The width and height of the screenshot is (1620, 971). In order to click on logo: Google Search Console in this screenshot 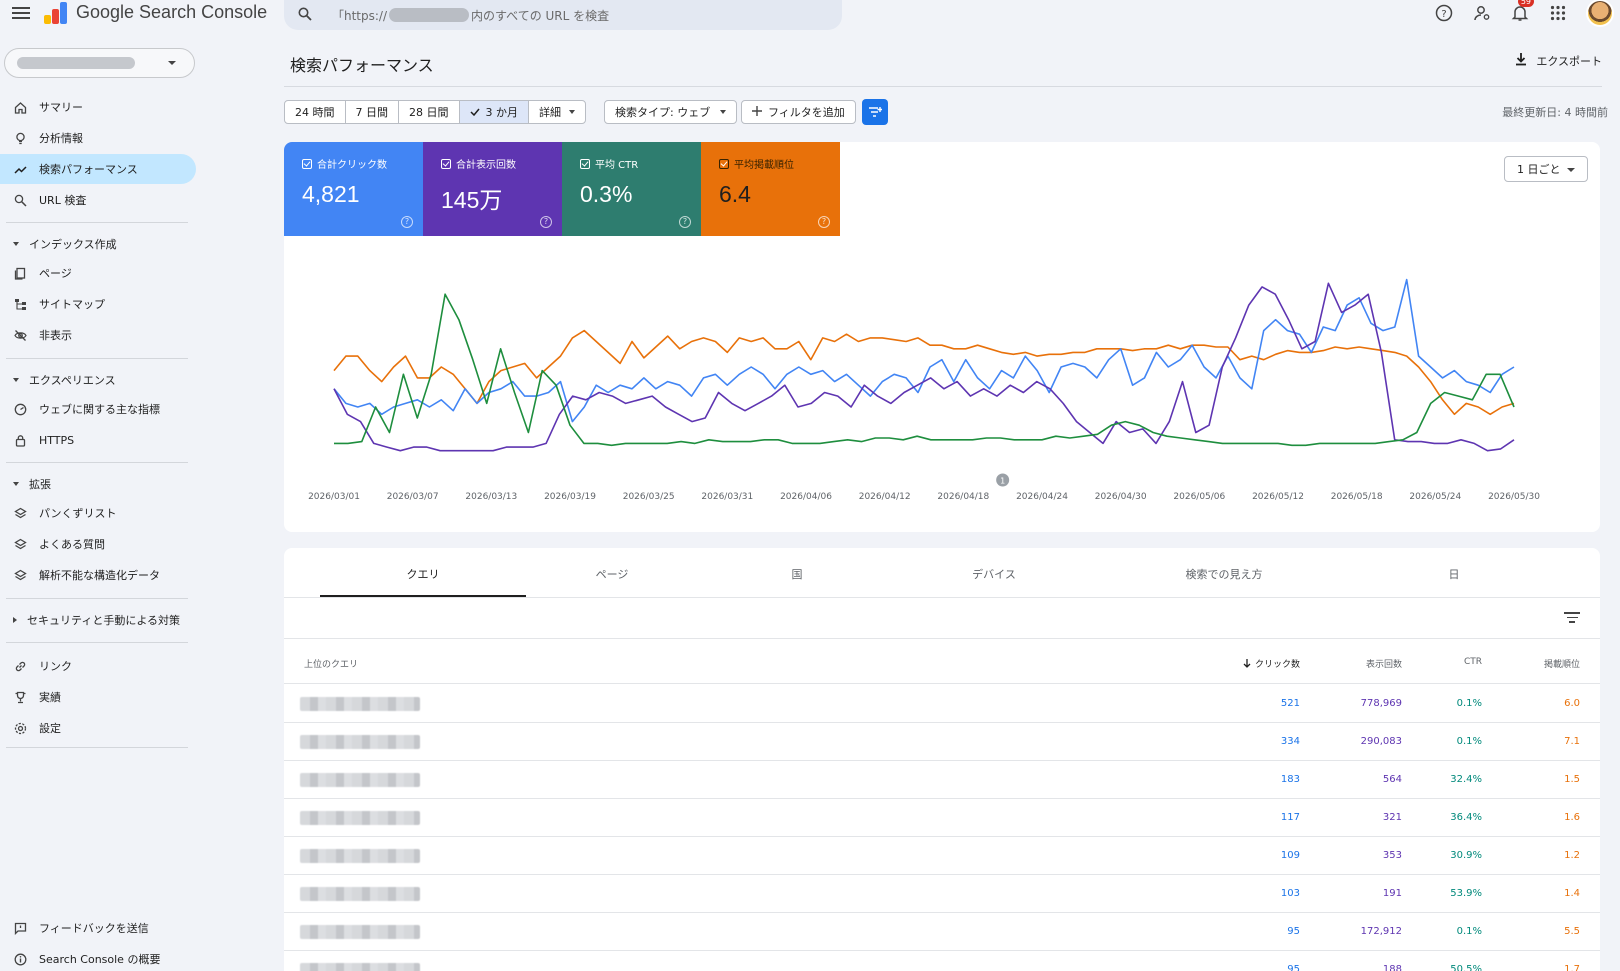, I will do `click(155, 12)`.